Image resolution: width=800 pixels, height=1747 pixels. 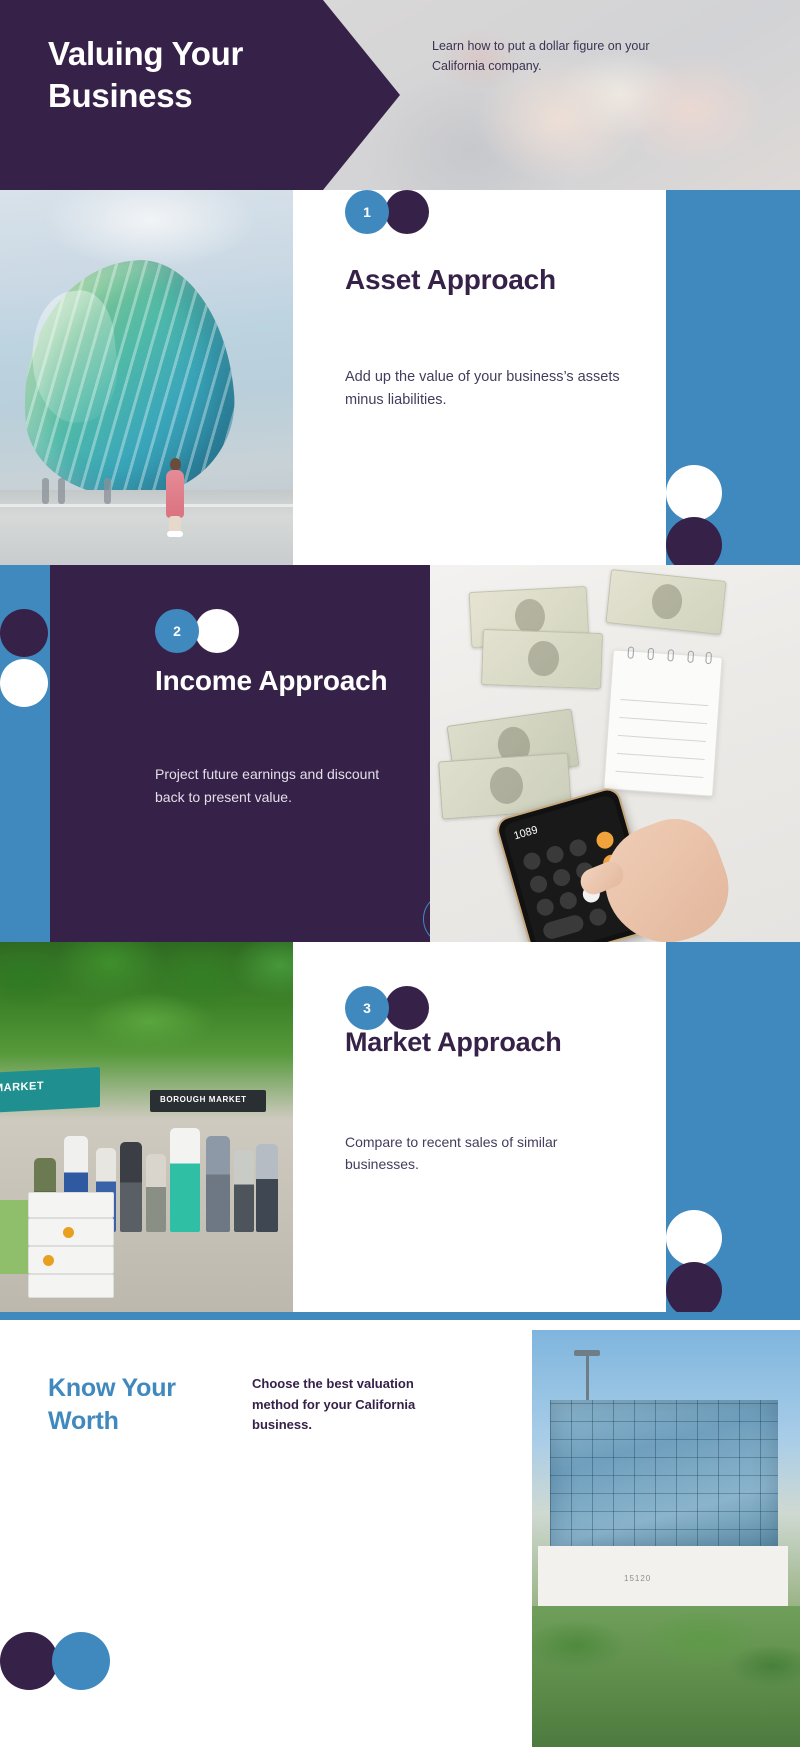 I want to click on market-sign-label: BOROUGH MARKET, so click(x=203, y=1099).